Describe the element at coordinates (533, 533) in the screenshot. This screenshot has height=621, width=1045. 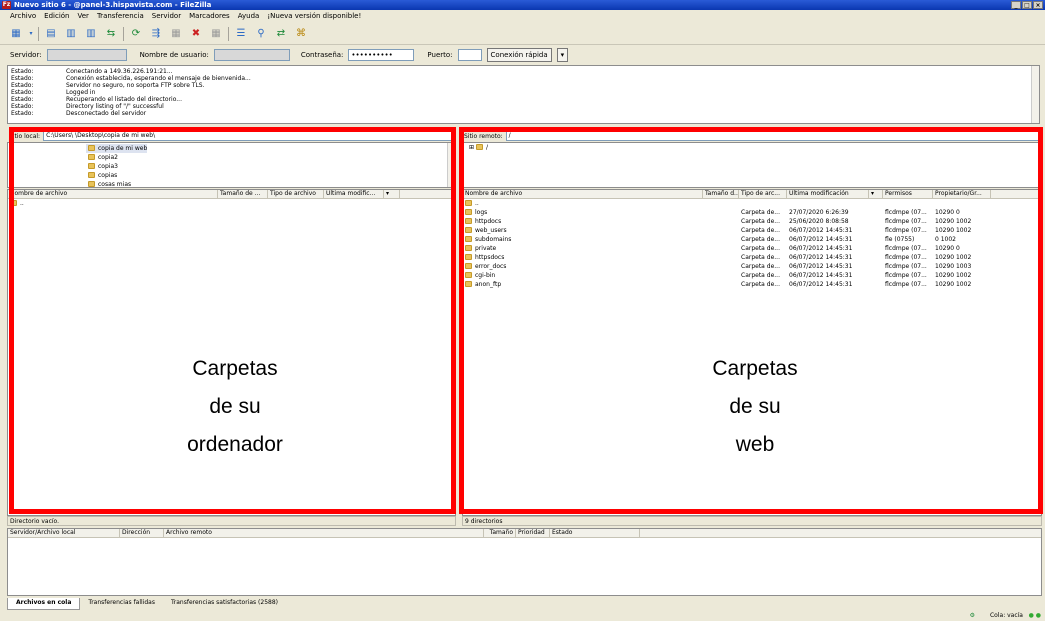
I see `col-priority: Prioridad` at that location.